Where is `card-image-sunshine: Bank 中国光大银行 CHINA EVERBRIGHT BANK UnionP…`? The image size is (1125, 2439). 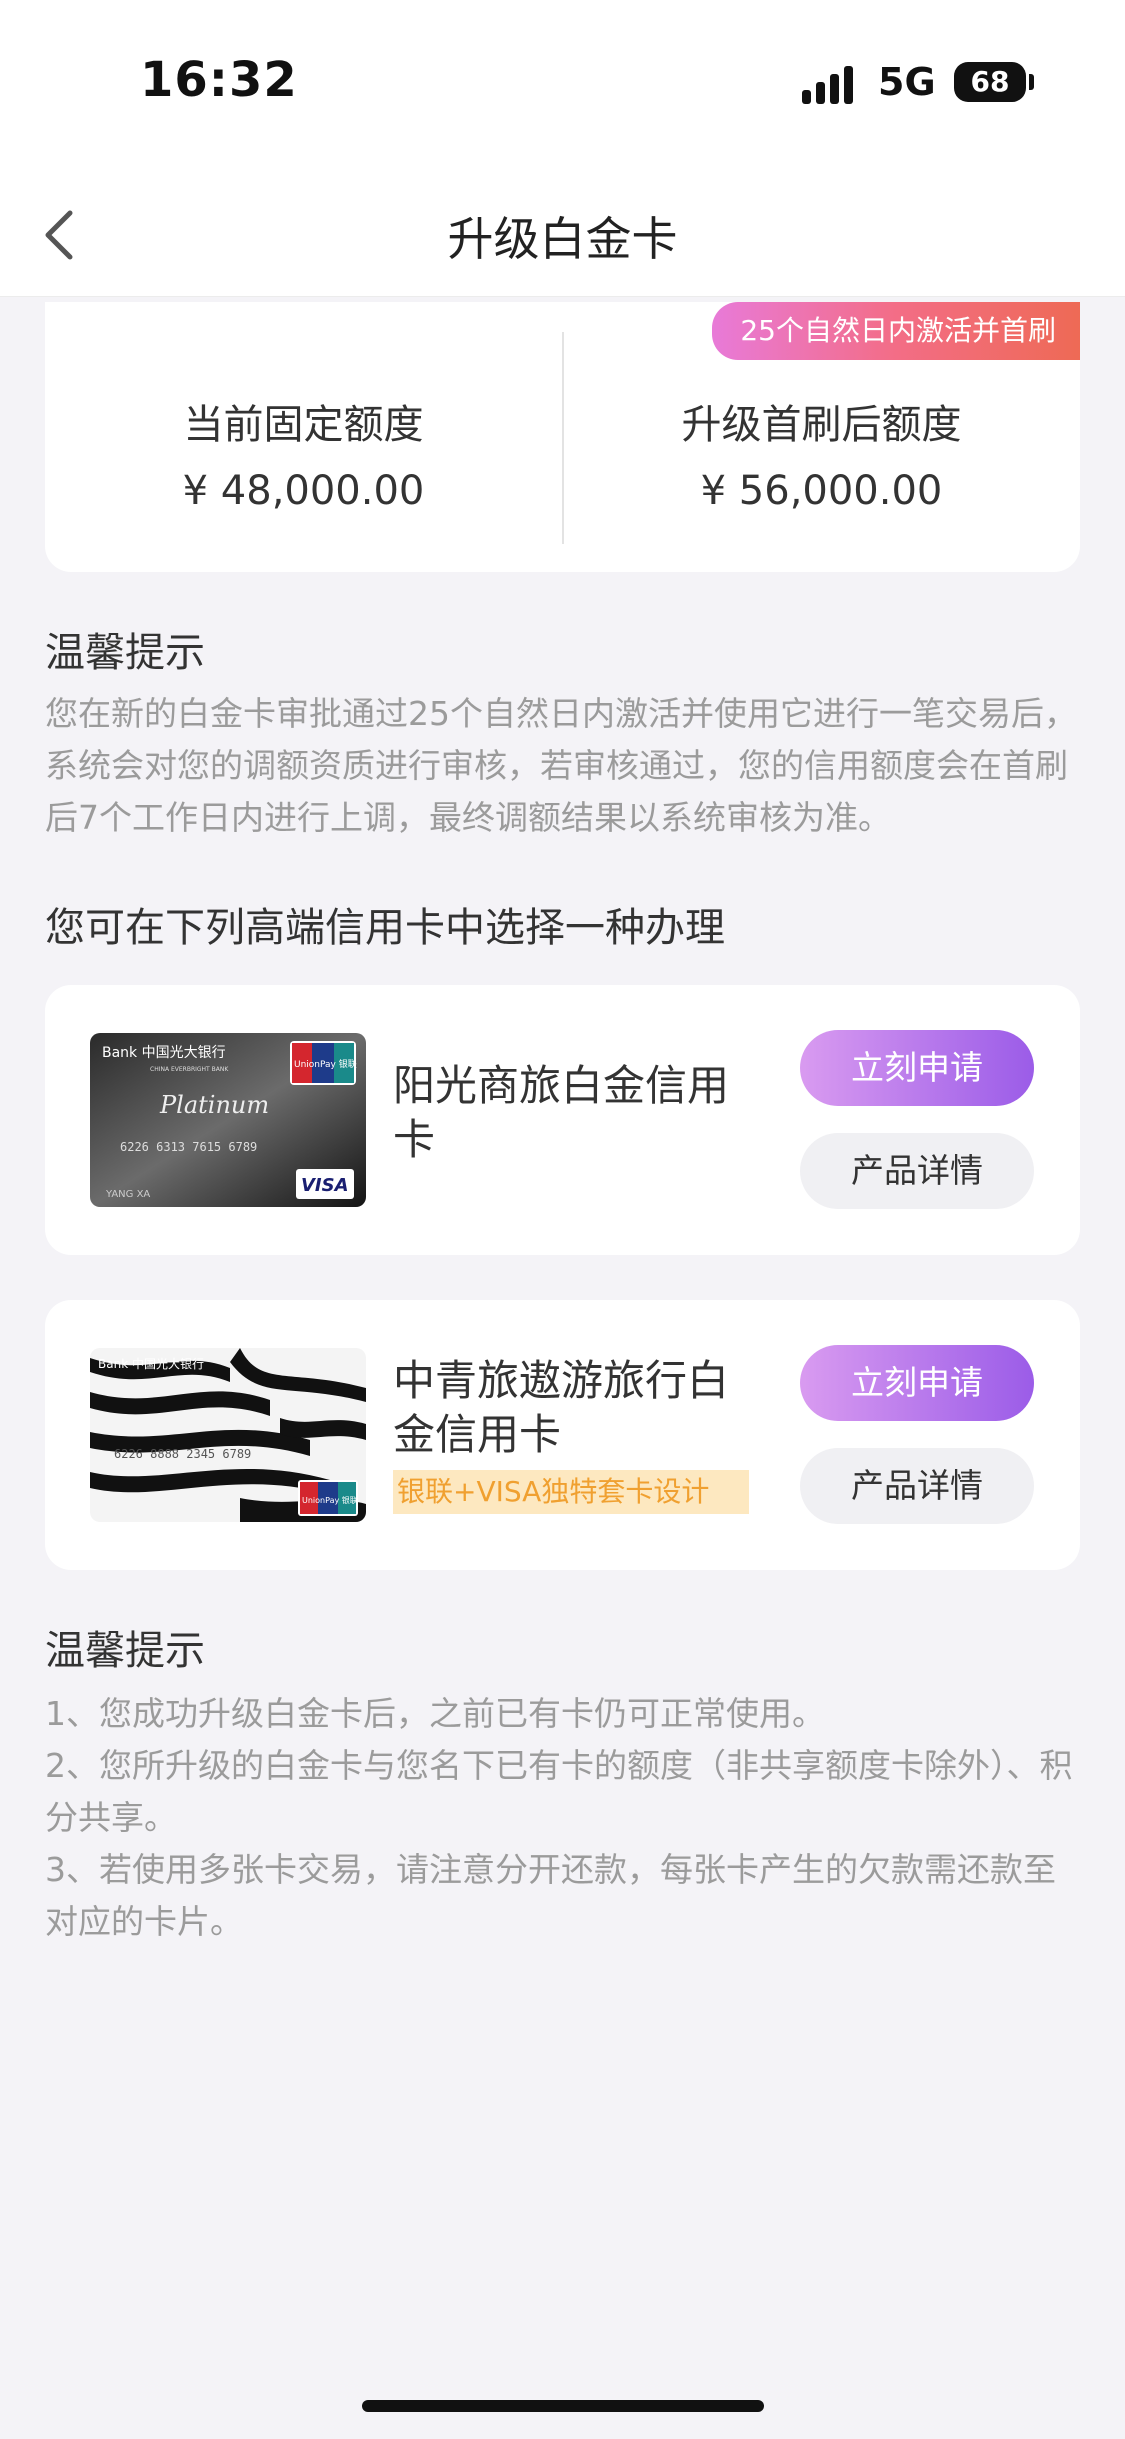
card-image-sunshine: Bank 中国光大银行 CHINA EVERBRIGHT BANK UnionP… is located at coordinates (228, 1120).